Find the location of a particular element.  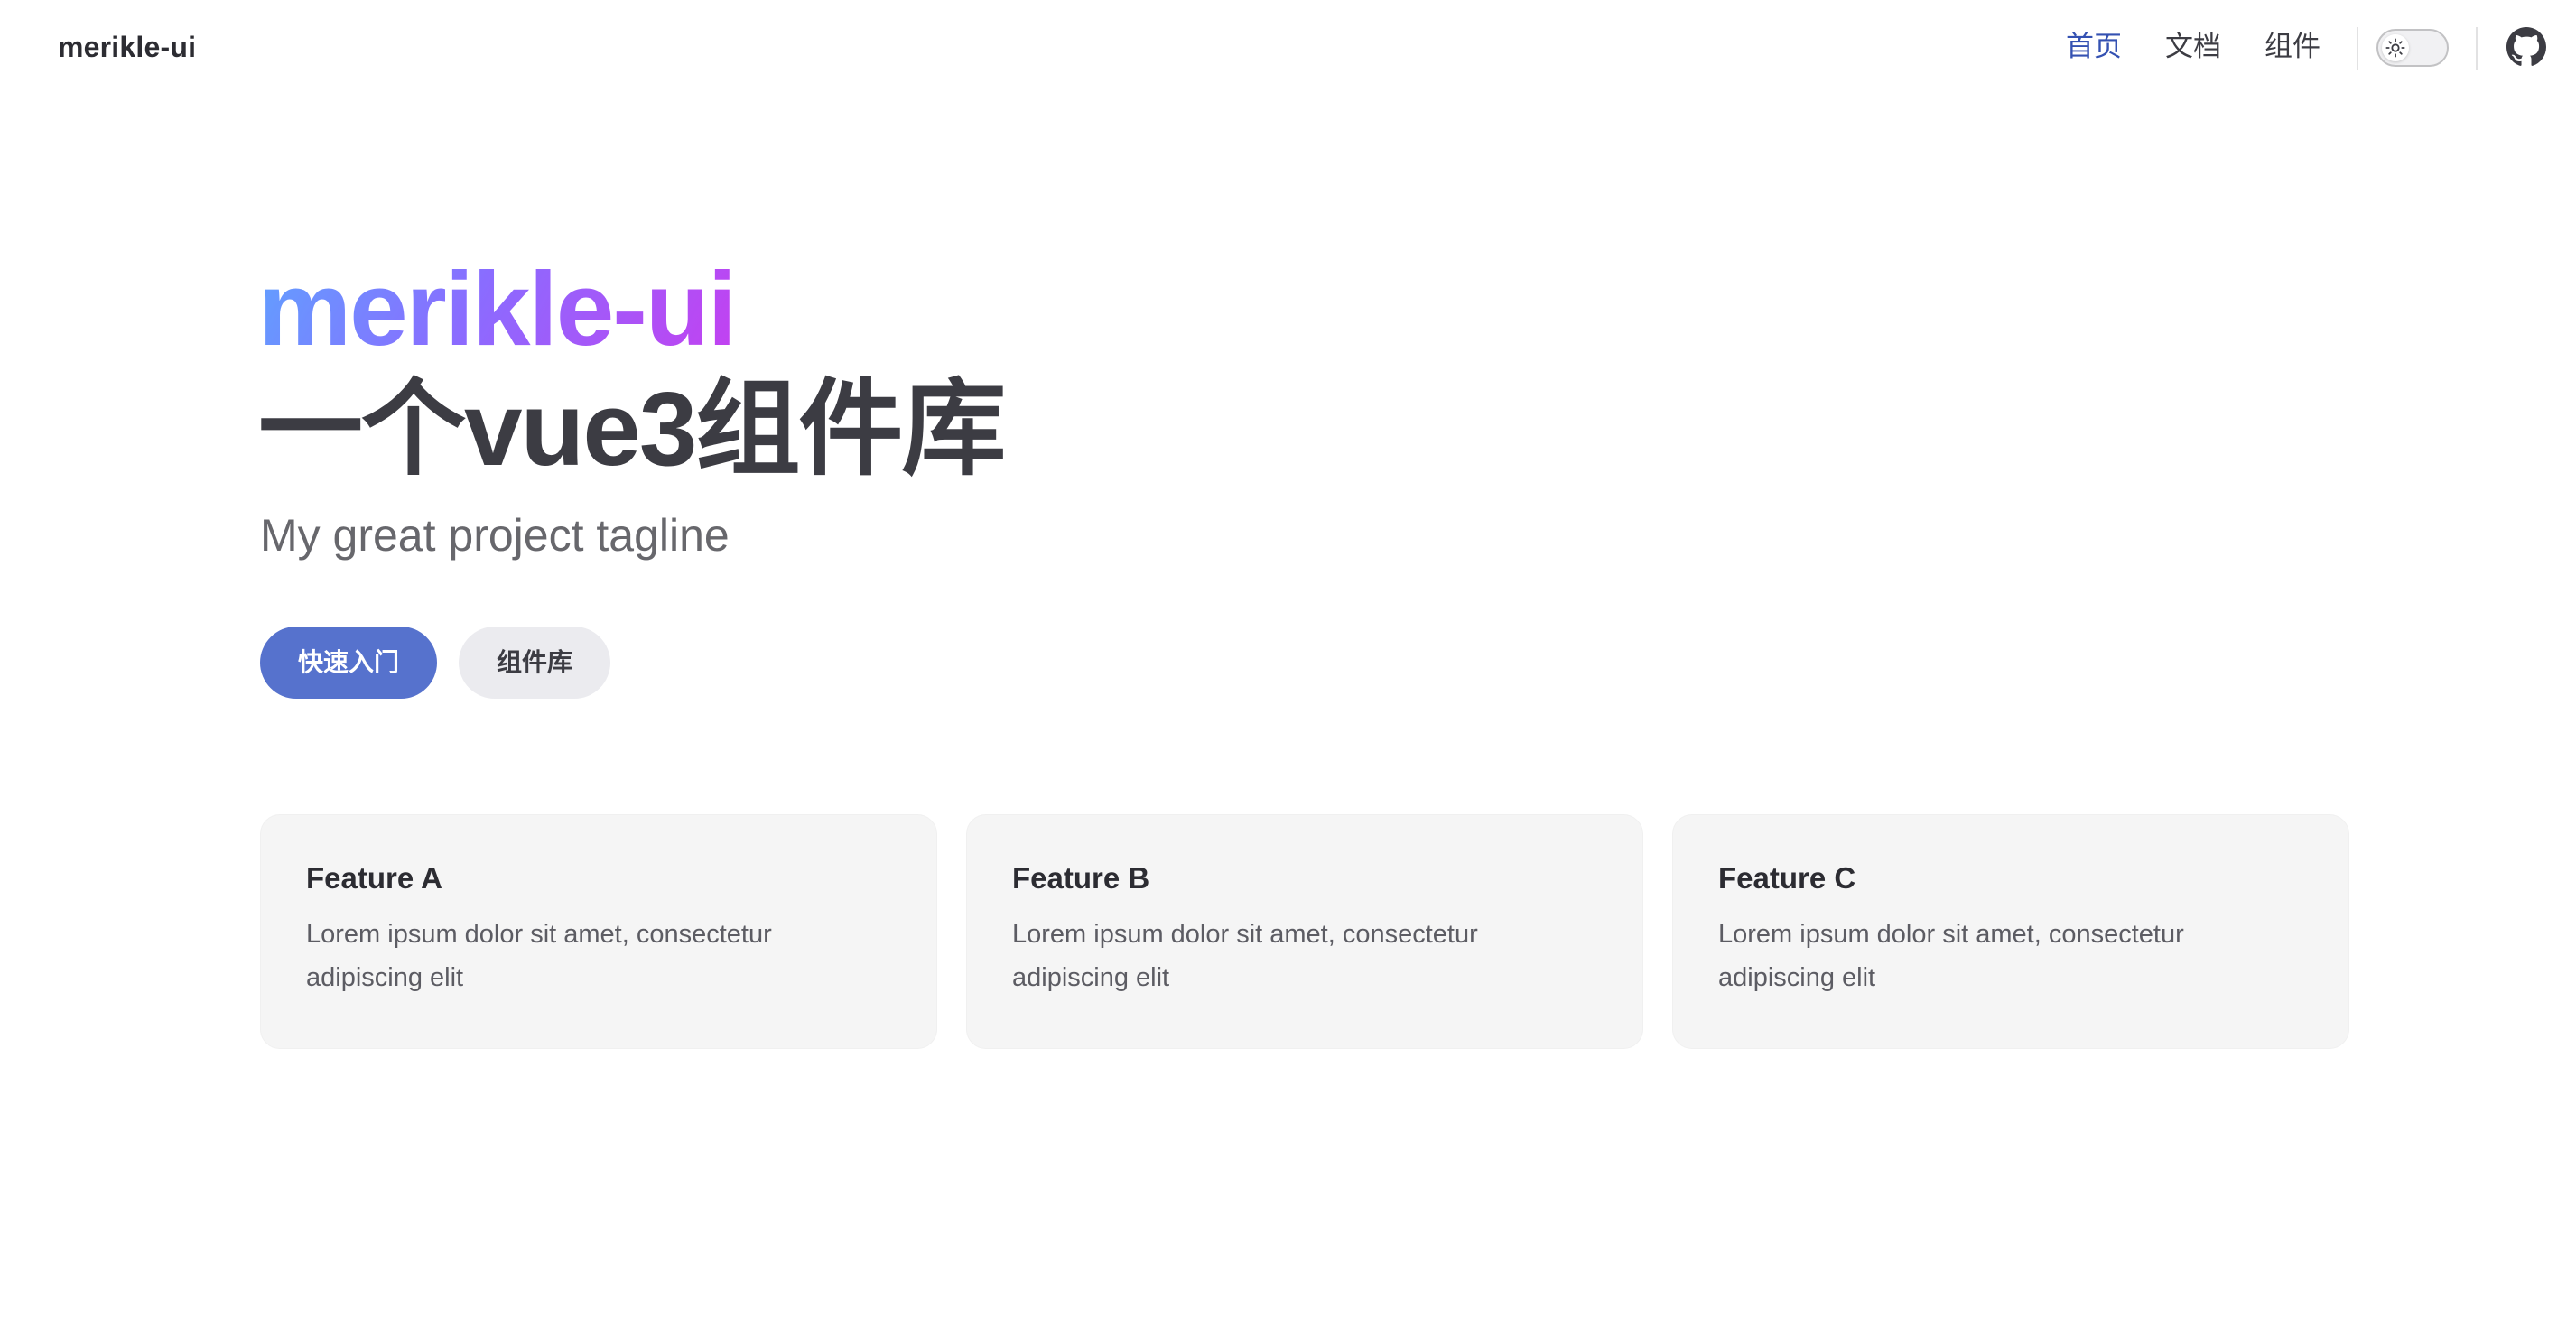

site-title: merikle-ui is located at coordinates (127, 46).